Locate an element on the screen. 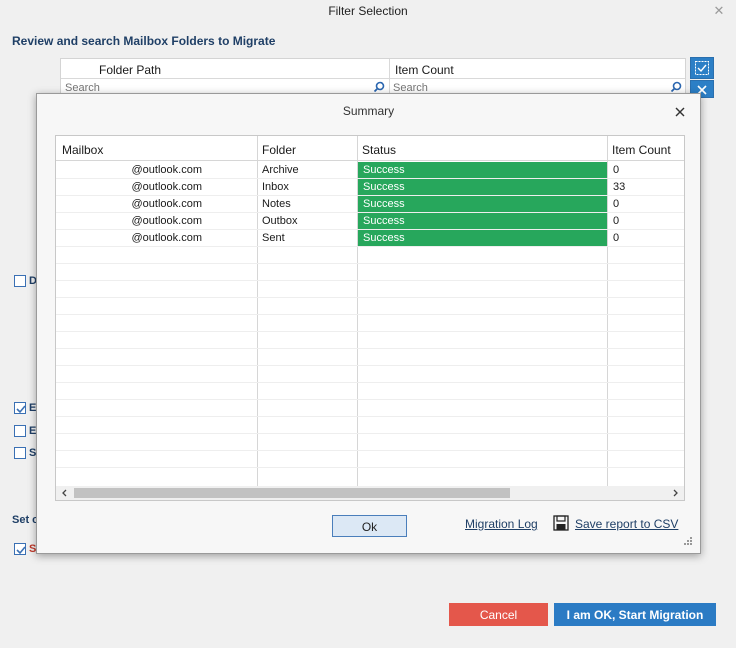 Image resolution: width=736 pixels, height=648 pixels. table-row: @outlook.com Sent Success 0 is located at coordinates (370, 238).